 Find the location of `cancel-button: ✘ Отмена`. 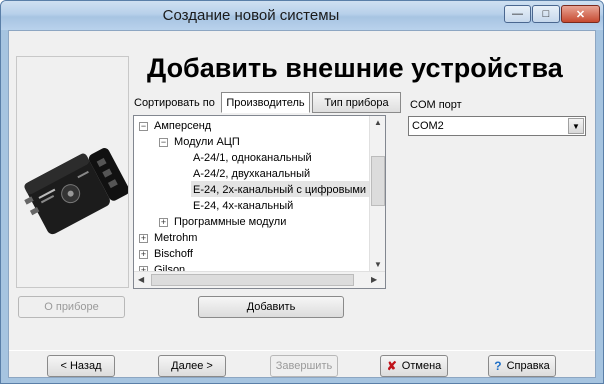

cancel-button: ✘ Отмена is located at coordinates (414, 366).